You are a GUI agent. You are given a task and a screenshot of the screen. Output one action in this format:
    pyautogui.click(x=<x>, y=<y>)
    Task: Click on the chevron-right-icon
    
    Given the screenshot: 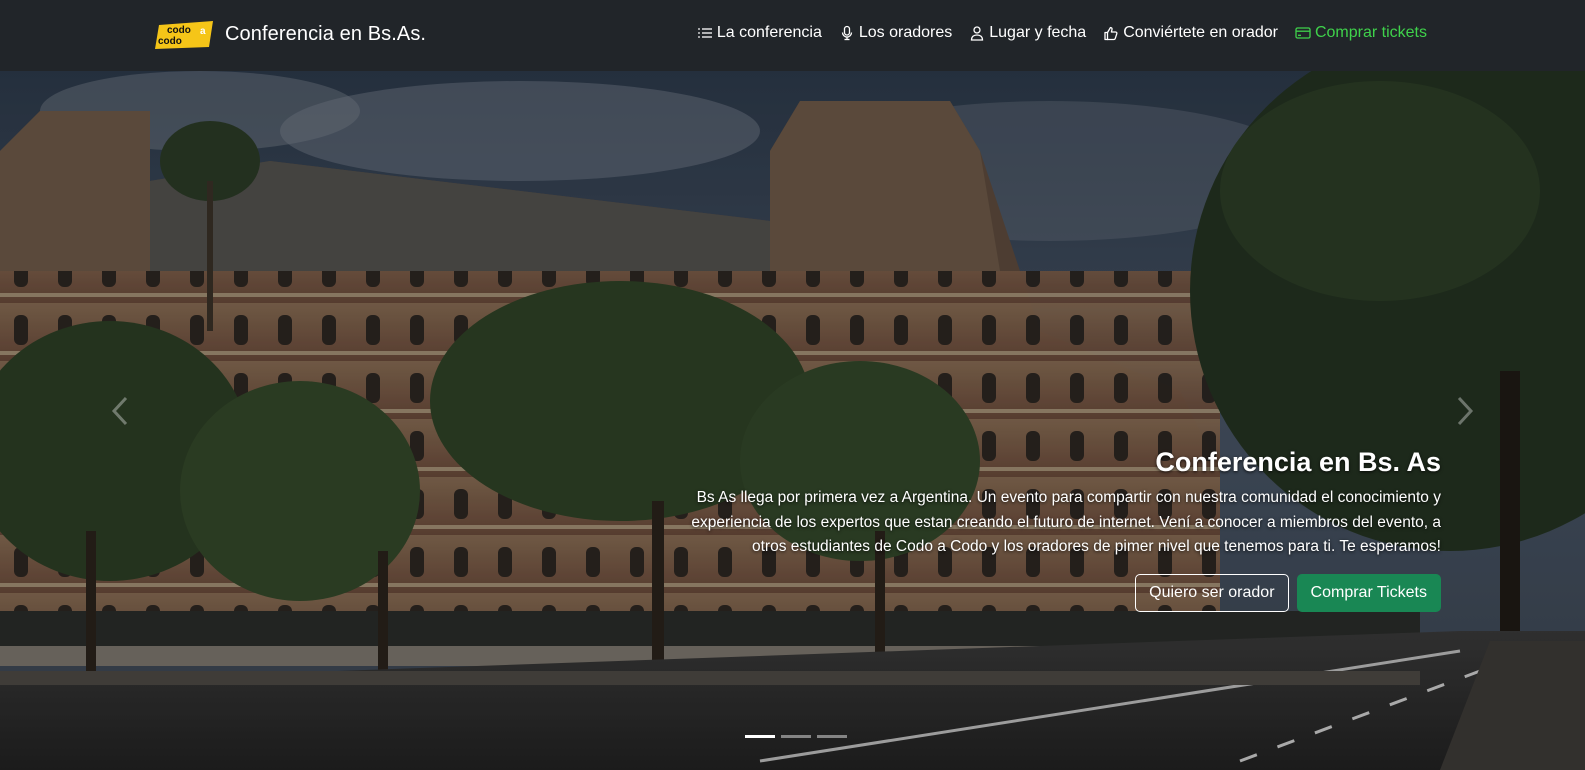 What is the action you would take?
    pyautogui.click(x=1465, y=411)
    